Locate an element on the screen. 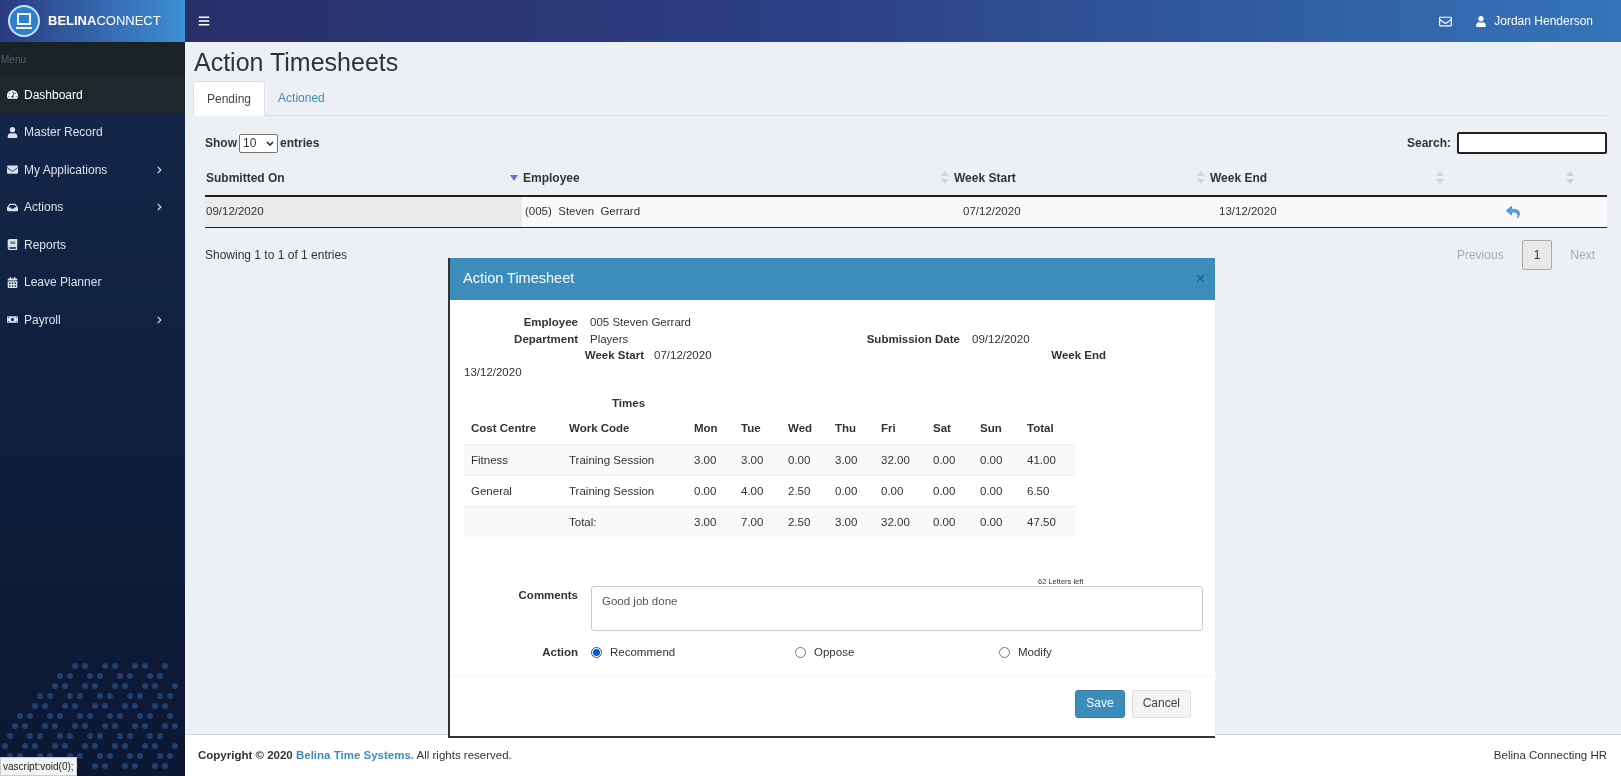 This screenshot has width=1621, height=776. field-label: Action is located at coordinates (559, 652).